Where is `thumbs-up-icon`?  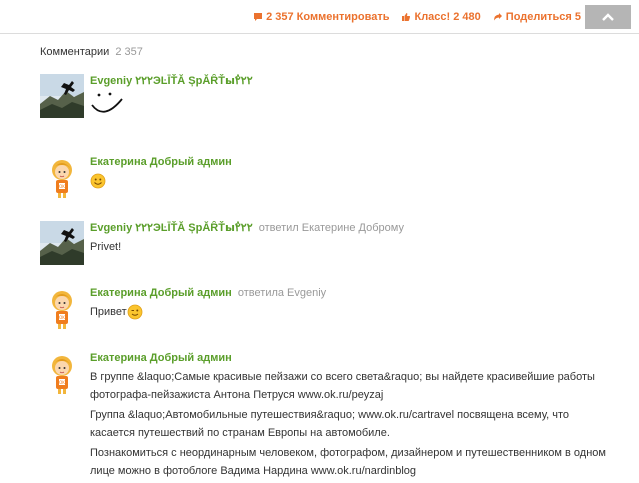
thumbs-up-icon is located at coordinates (406, 16).